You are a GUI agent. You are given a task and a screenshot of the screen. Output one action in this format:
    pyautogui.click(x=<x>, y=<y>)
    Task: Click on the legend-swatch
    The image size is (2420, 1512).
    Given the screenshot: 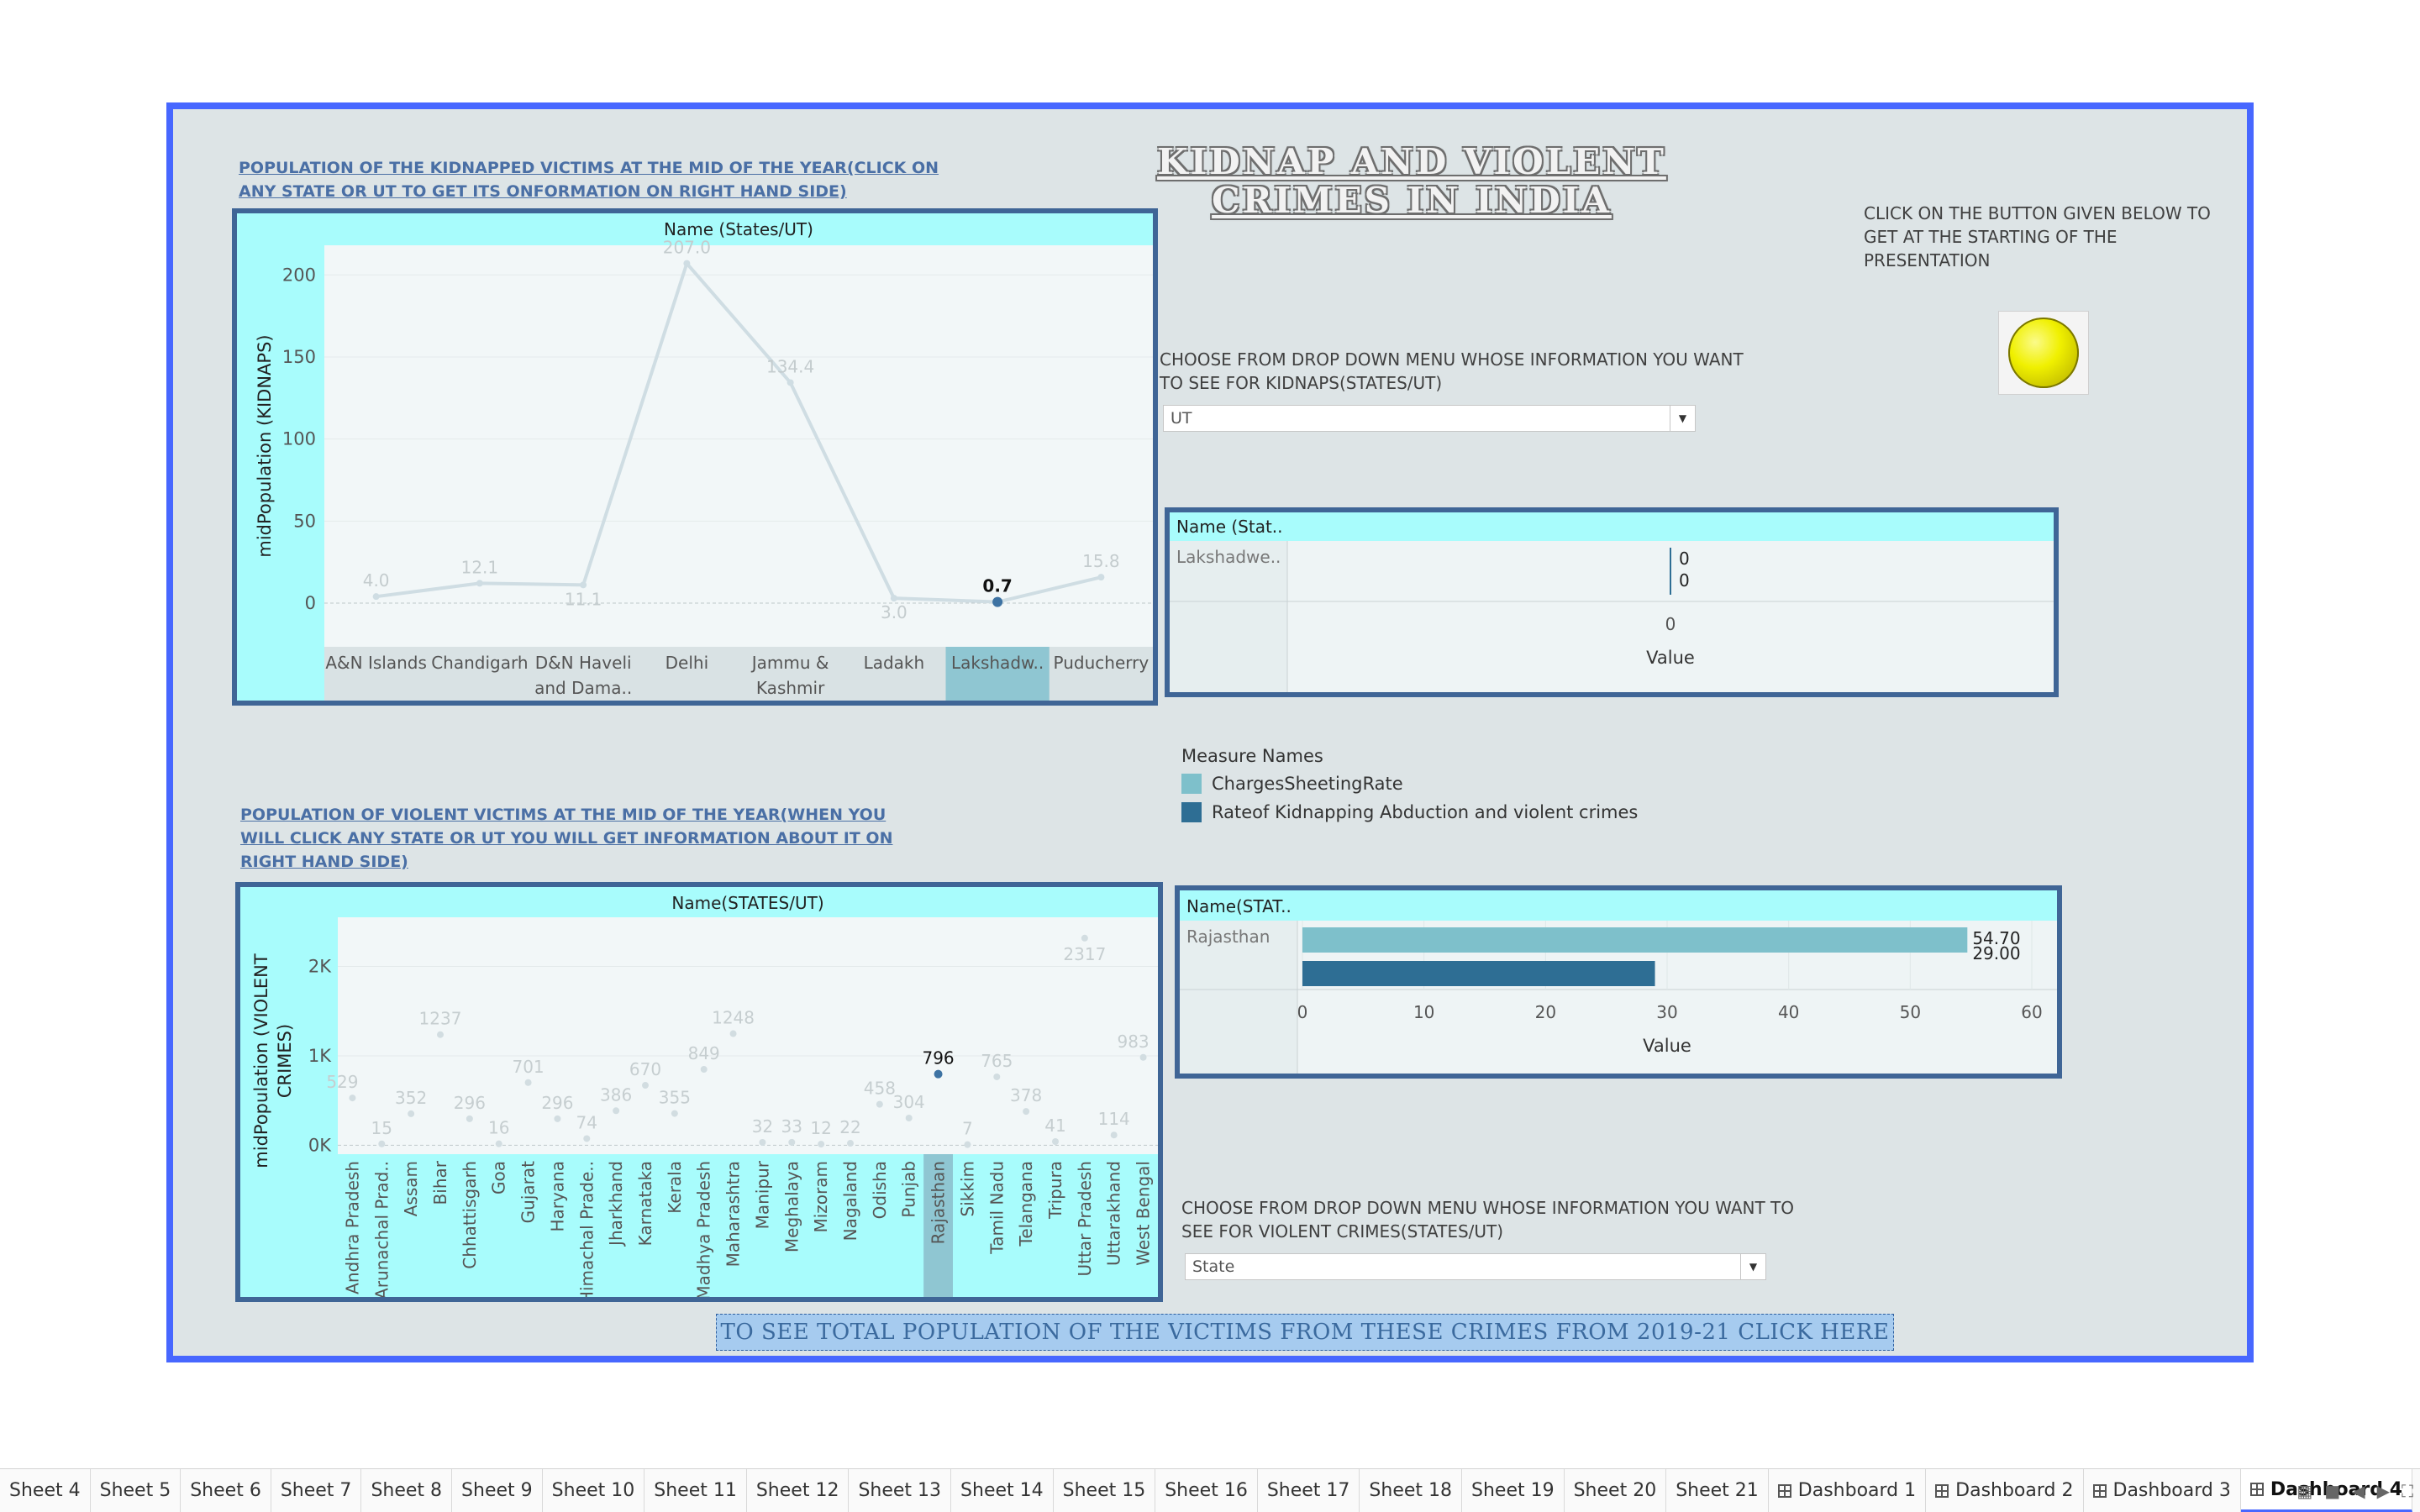 What is the action you would take?
    pyautogui.click(x=1192, y=812)
    